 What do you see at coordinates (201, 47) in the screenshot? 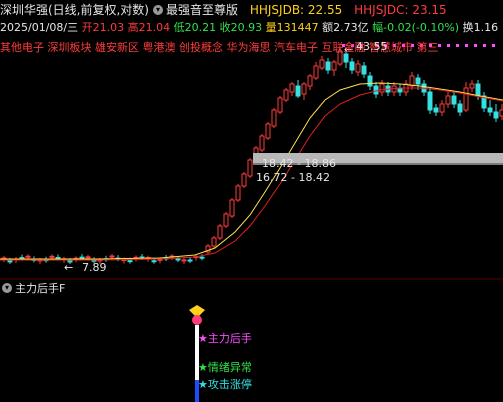
I see `concept-tag: 创投概念` at bounding box center [201, 47].